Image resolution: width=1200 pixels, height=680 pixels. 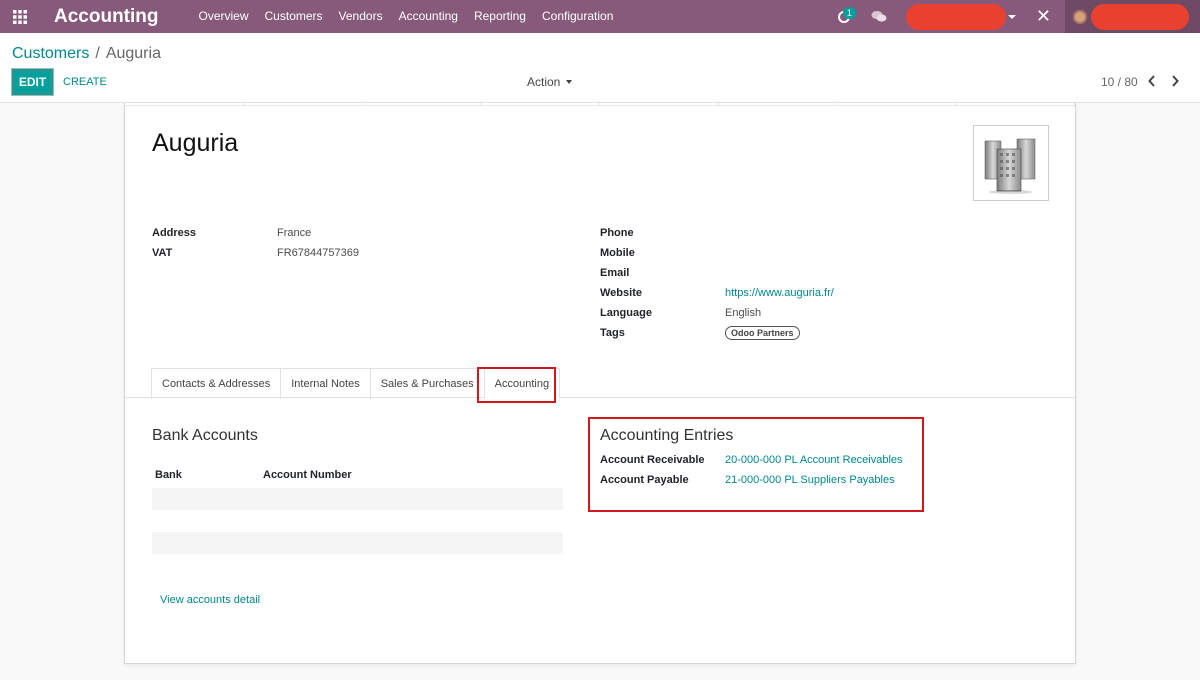 I want to click on language-label: Language, so click(x=626, y=313).